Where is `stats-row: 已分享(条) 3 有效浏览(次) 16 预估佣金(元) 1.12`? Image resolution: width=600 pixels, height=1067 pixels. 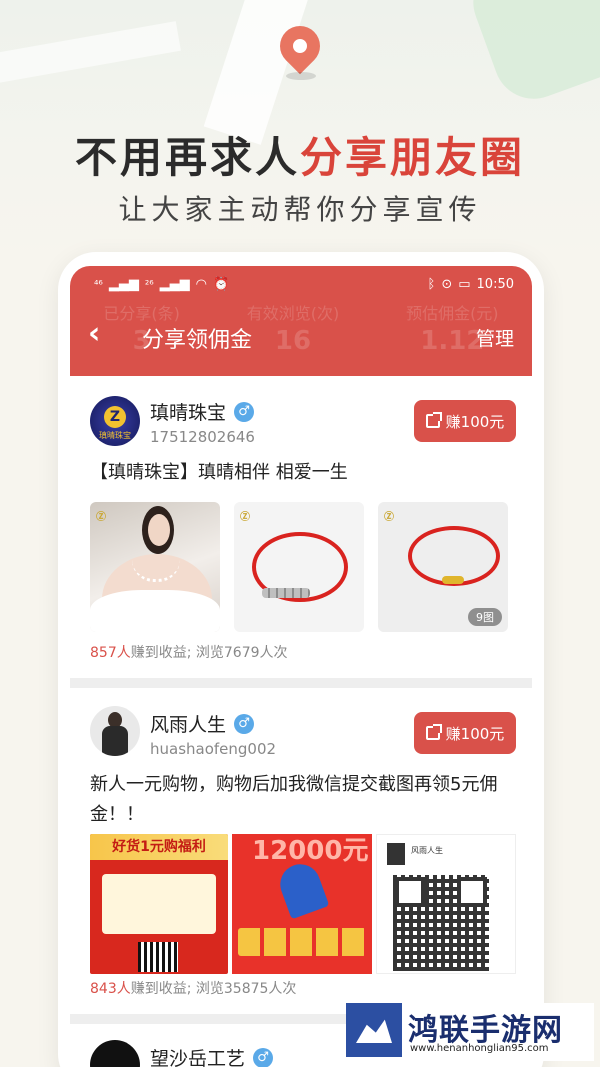
stats-row: 已分享(条) 3 有效浏览(次) 16 预估佣金(元) 1.12 is located at coordinates (301, 328).